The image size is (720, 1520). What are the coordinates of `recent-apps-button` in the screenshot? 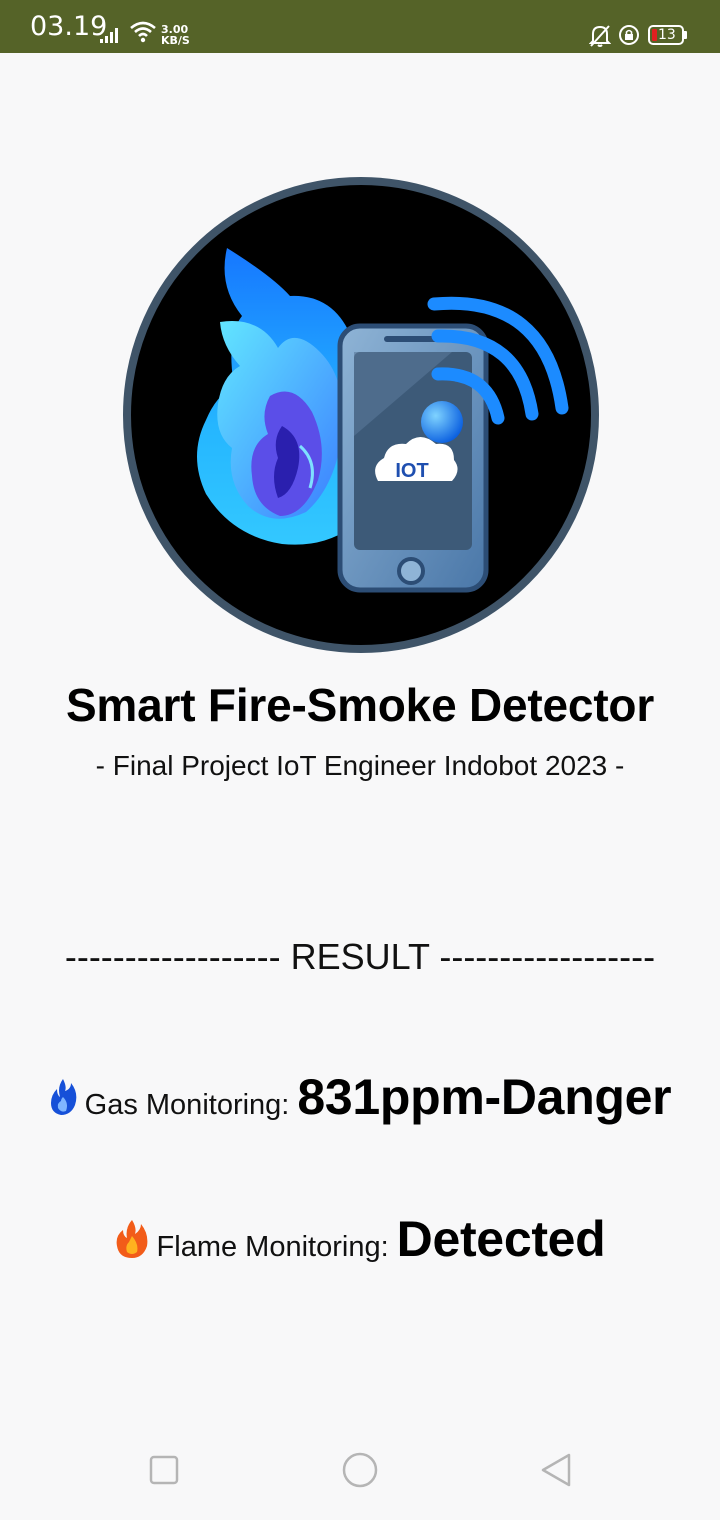 It's located at (164, 1470).